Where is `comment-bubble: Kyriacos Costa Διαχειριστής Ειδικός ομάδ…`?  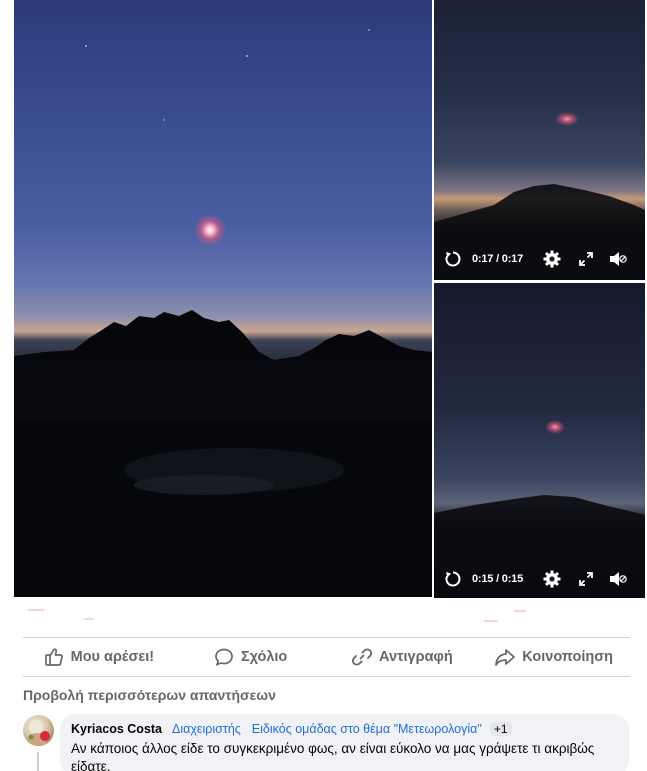 comment-bubble: Kyriacos Costa Διαχειριστής Ειδικός ομάδ… is located at coordinates (344, 742).